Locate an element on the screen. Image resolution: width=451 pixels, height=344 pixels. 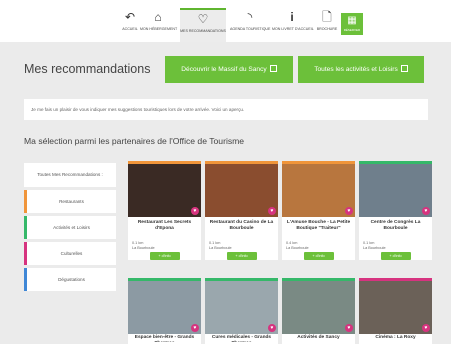
card-title: Cures médicales - Grands Thermes is located at coordinates (241, 338).